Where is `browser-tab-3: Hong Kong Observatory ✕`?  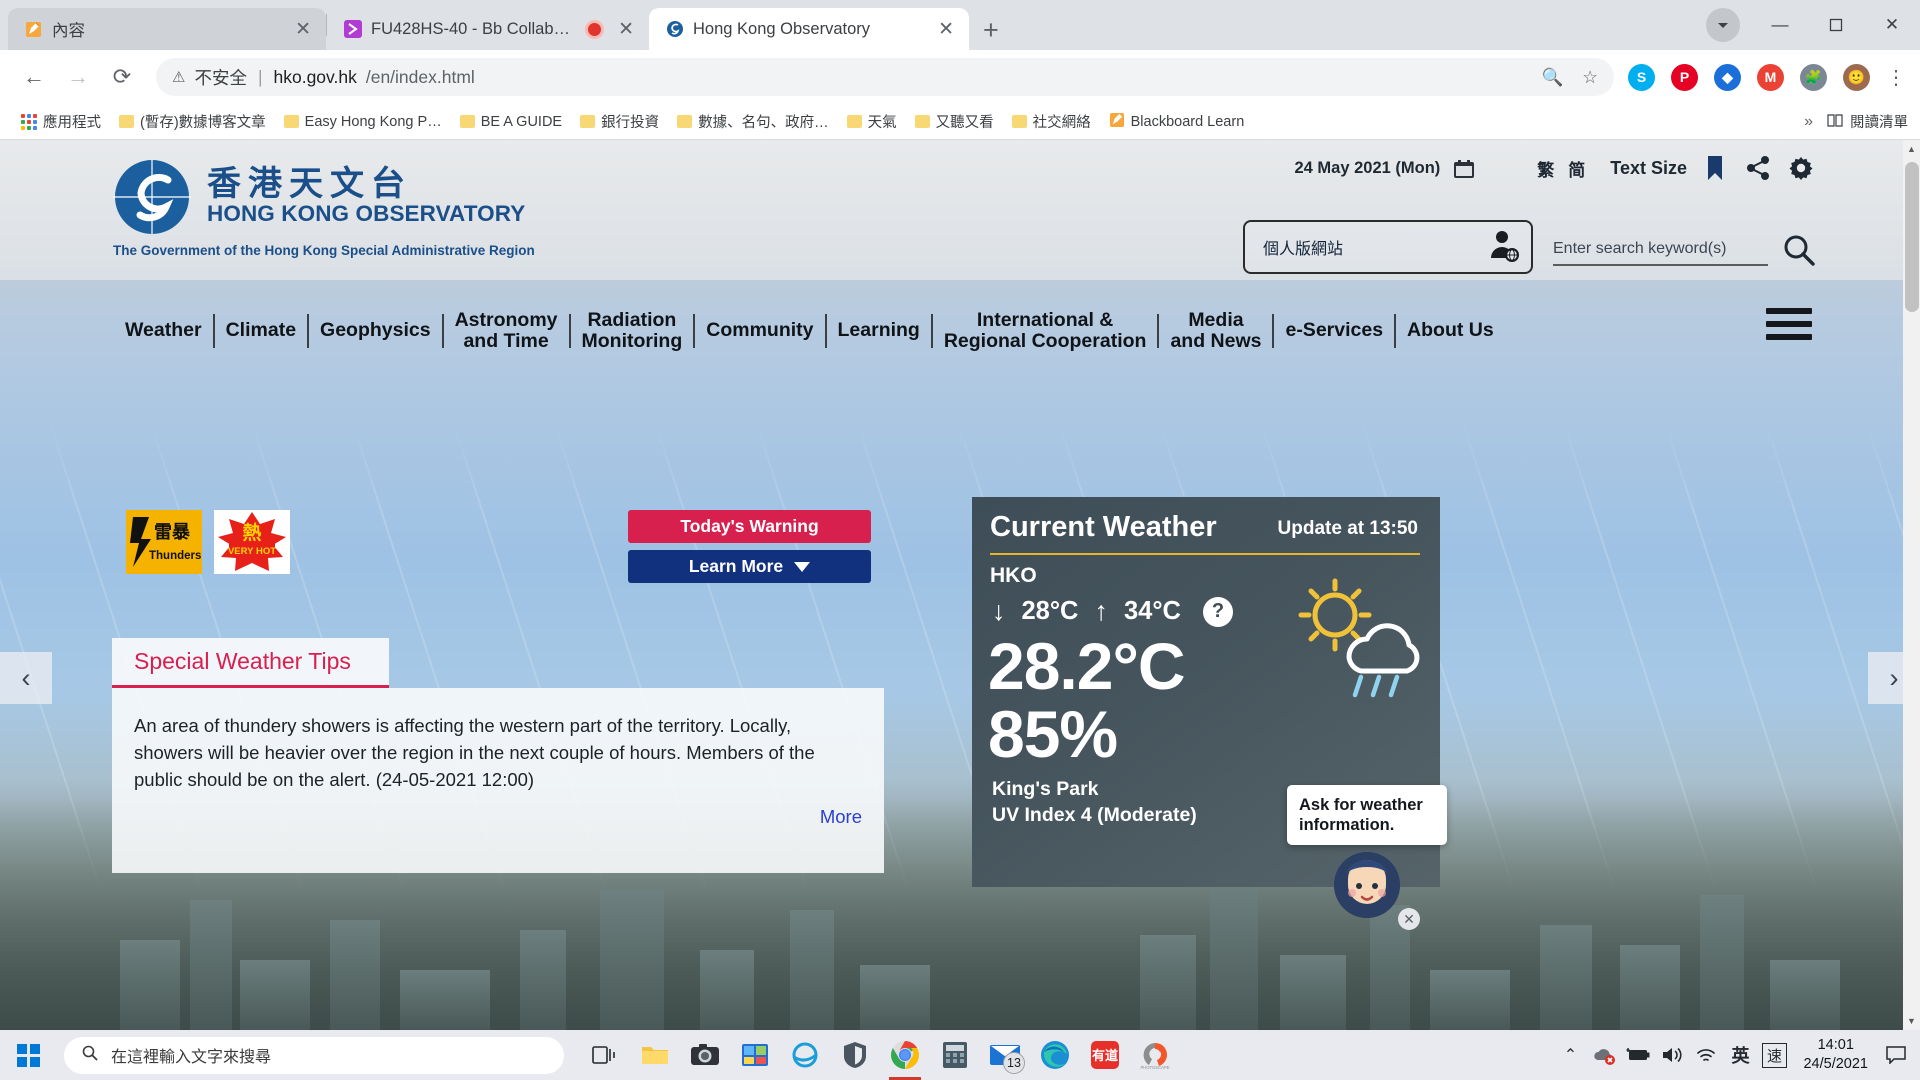 browser-tab-3: Hong Kong Observatory ✕ is located at coordinates (809, 29).